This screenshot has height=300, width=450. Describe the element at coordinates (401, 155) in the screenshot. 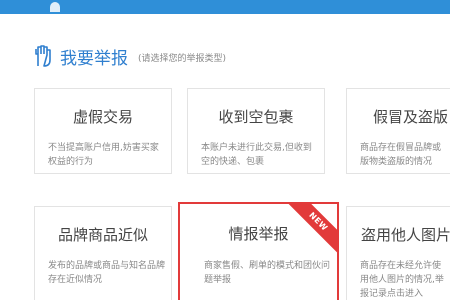

I see `card-description: 商品存在假冒品牌或版物类盗版的情况` at that location.